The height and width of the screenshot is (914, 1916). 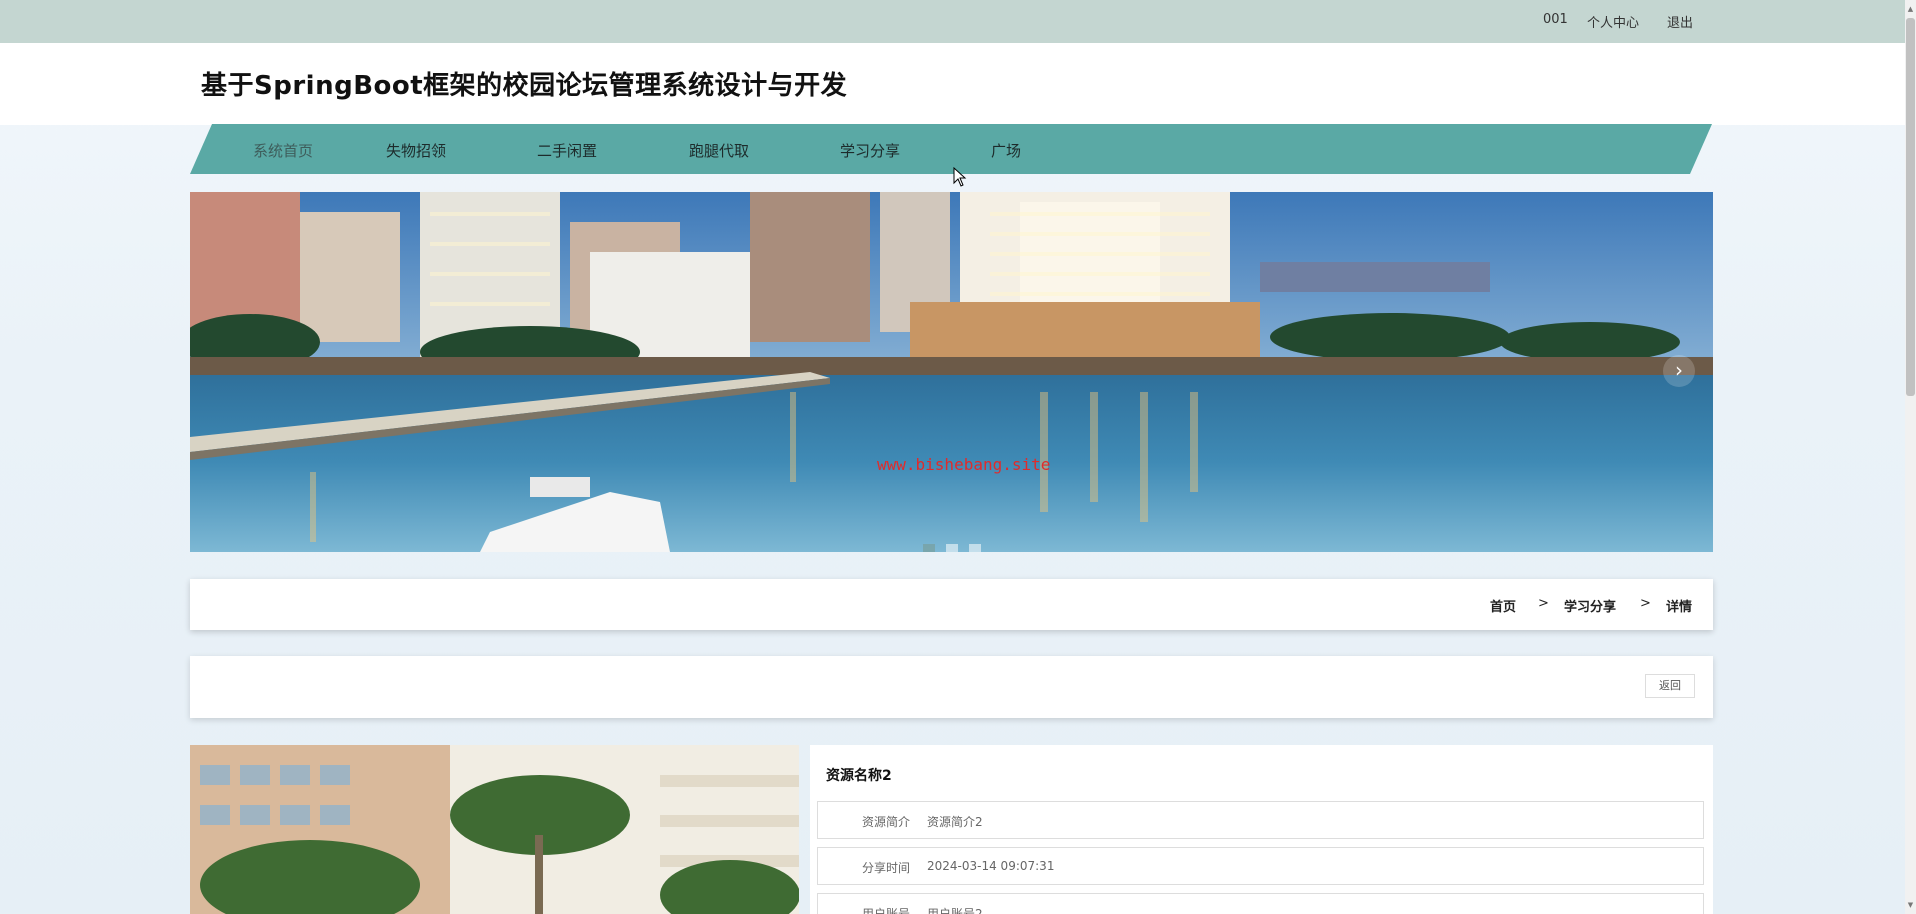 What do you see at coordinates (870, 150) in the screenshot?
I see `nav-item-study-share: 学习分享` at bounding box center [870, 150].